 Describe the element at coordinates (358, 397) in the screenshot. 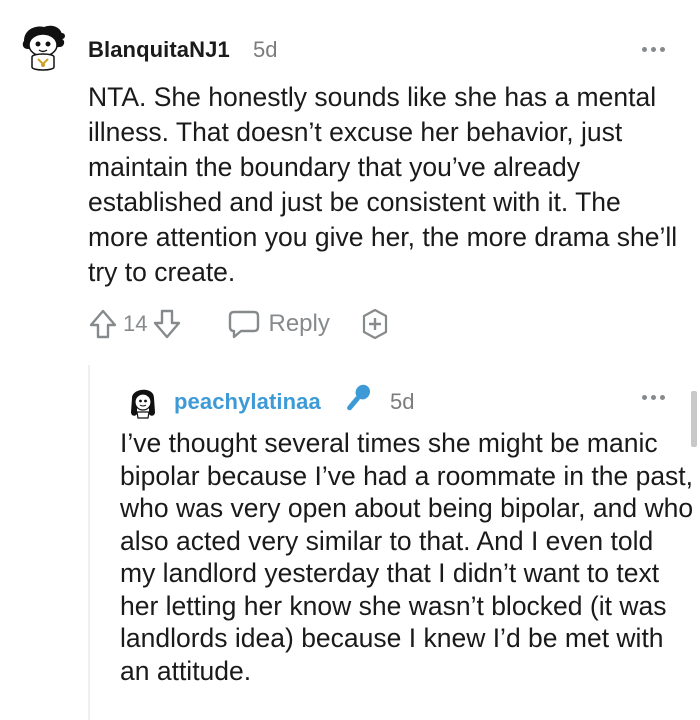

I see `microphone-icon` at that location.